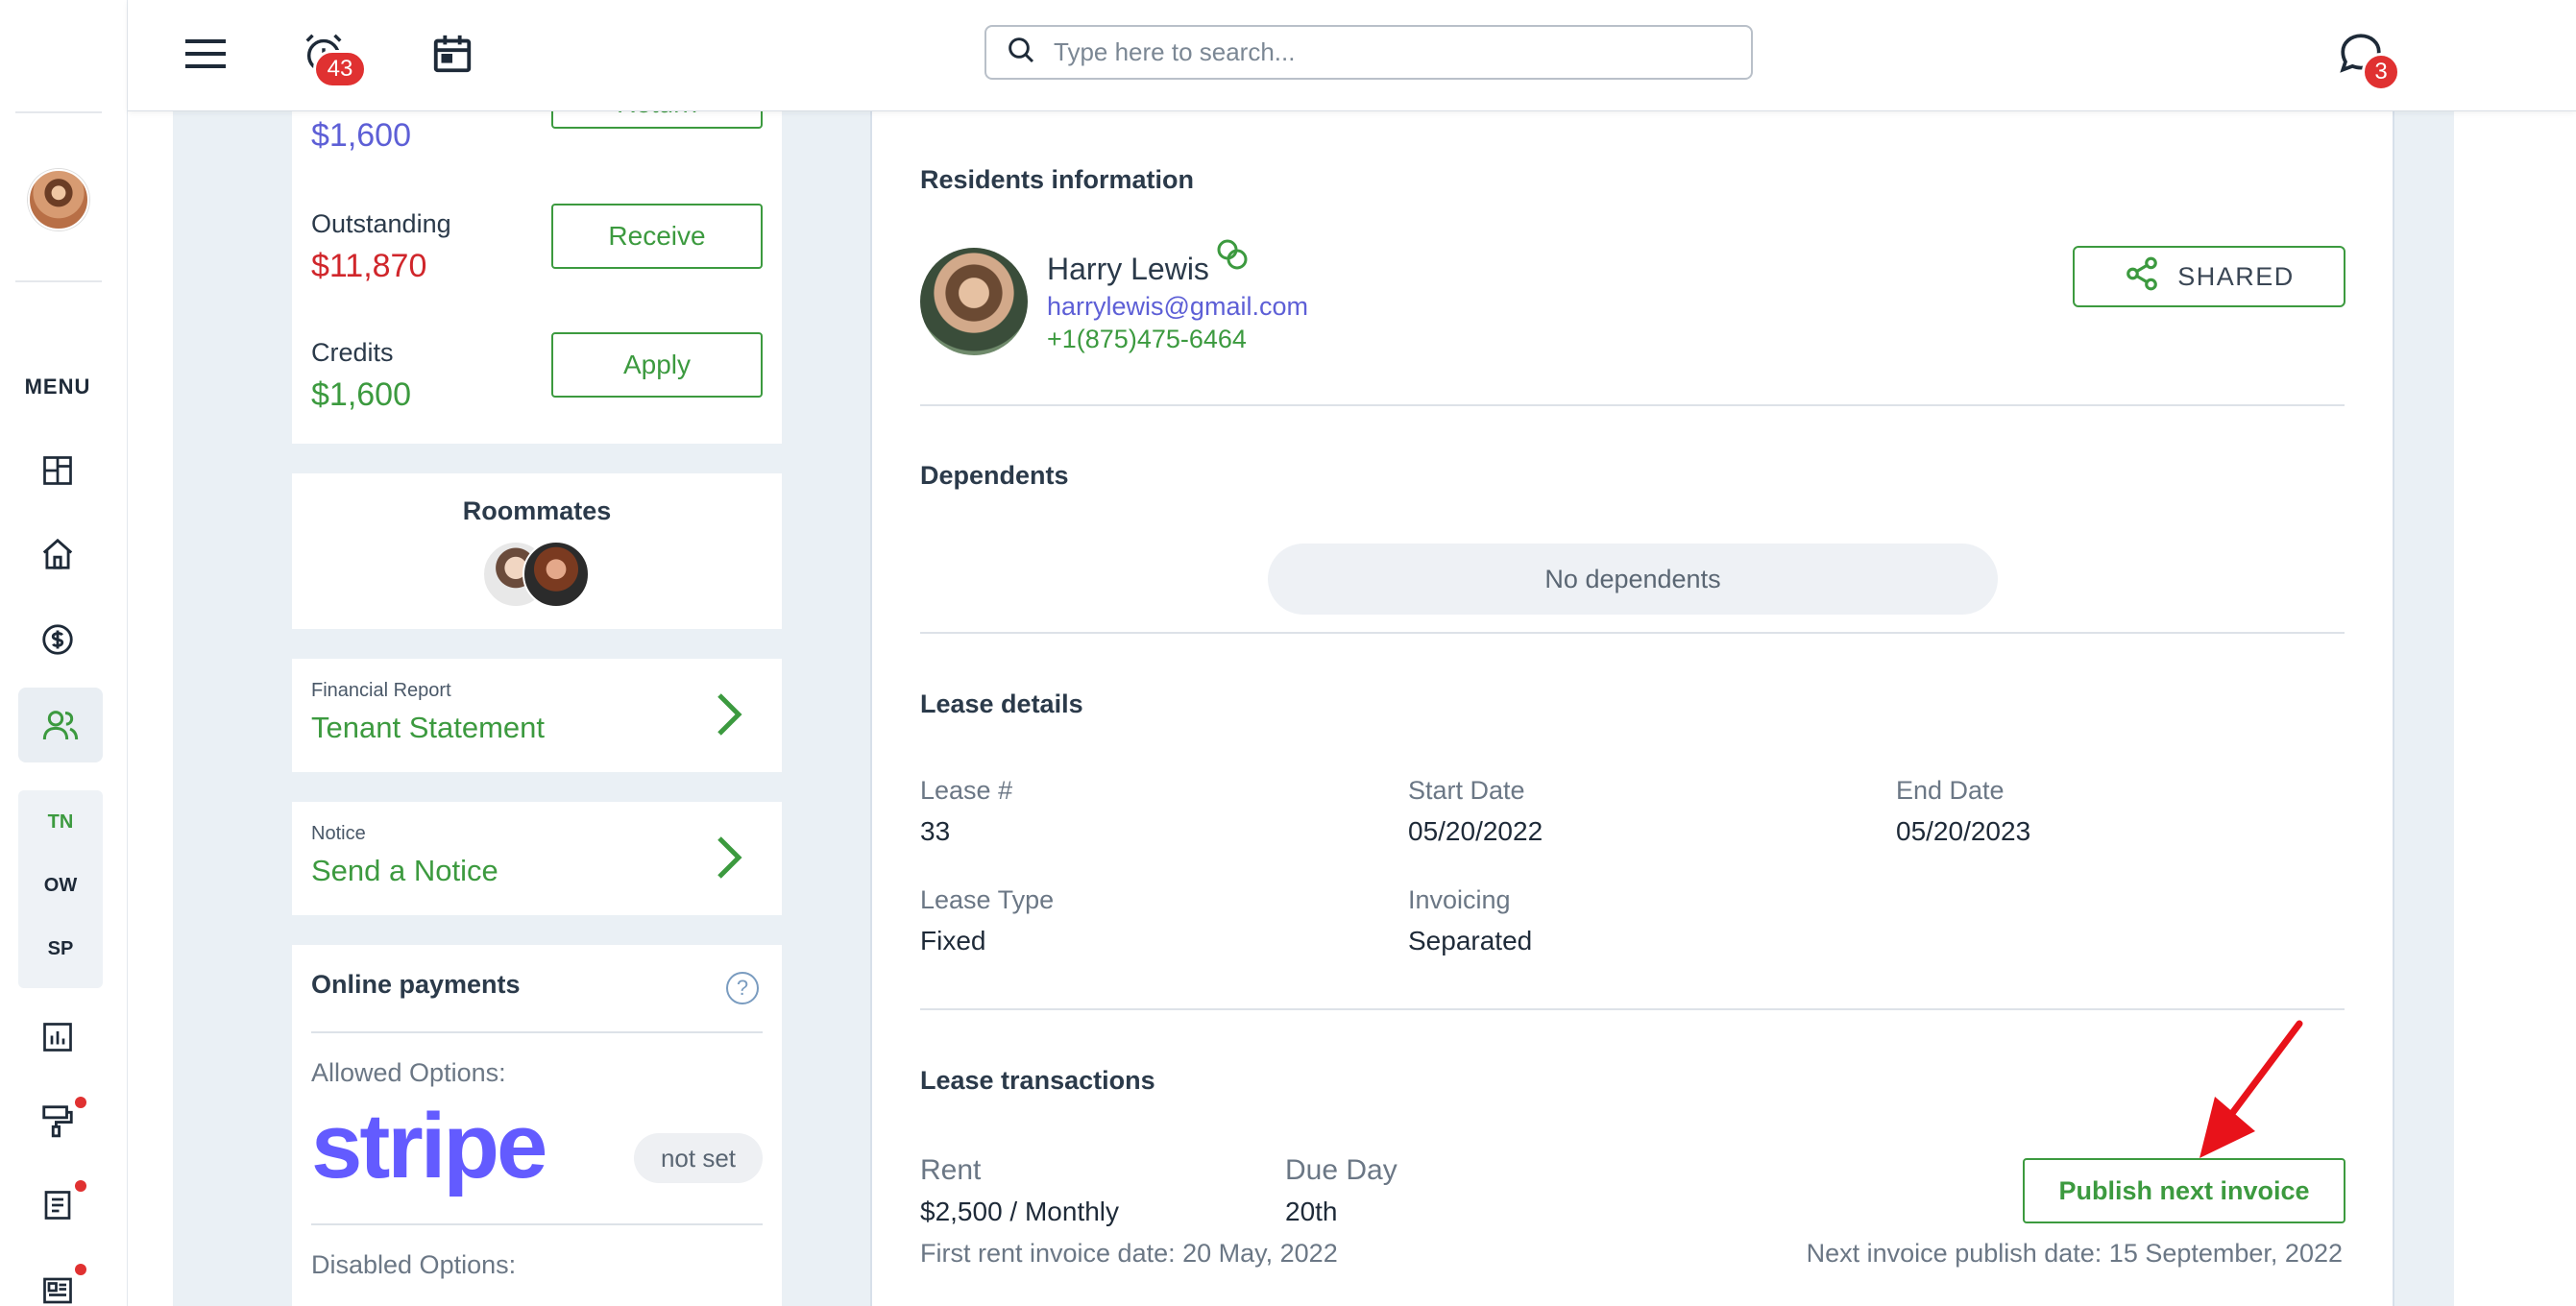  What do you see at coordinates (1380, 52) in the screenshot?
I see `search-input` at bounding box center [1380, 52].